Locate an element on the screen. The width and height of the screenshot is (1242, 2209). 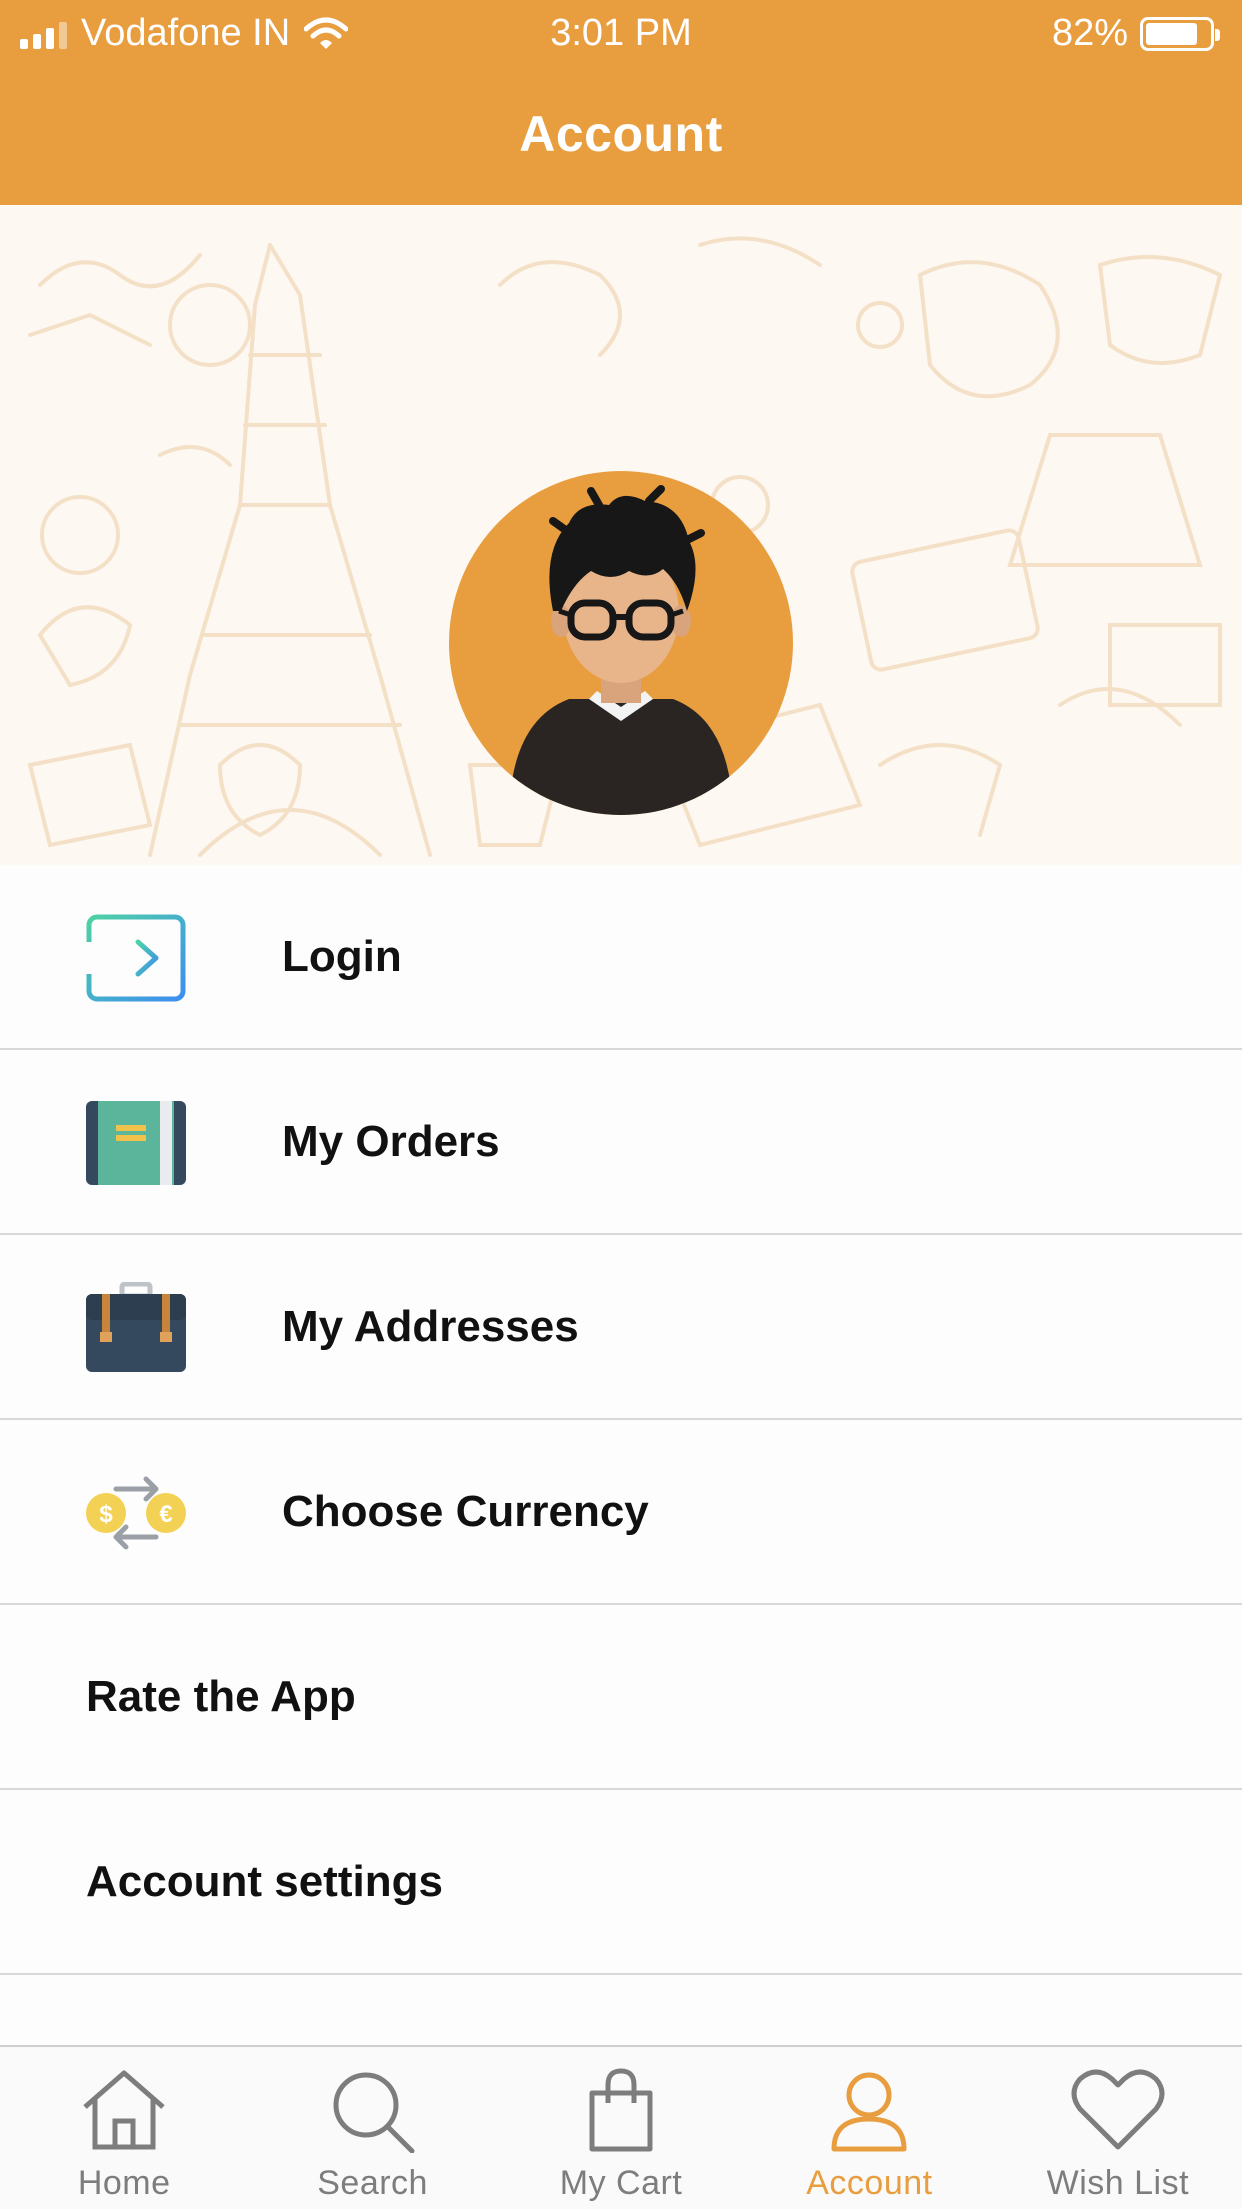
tab-label: Search is located at coordinates (372, 2183).